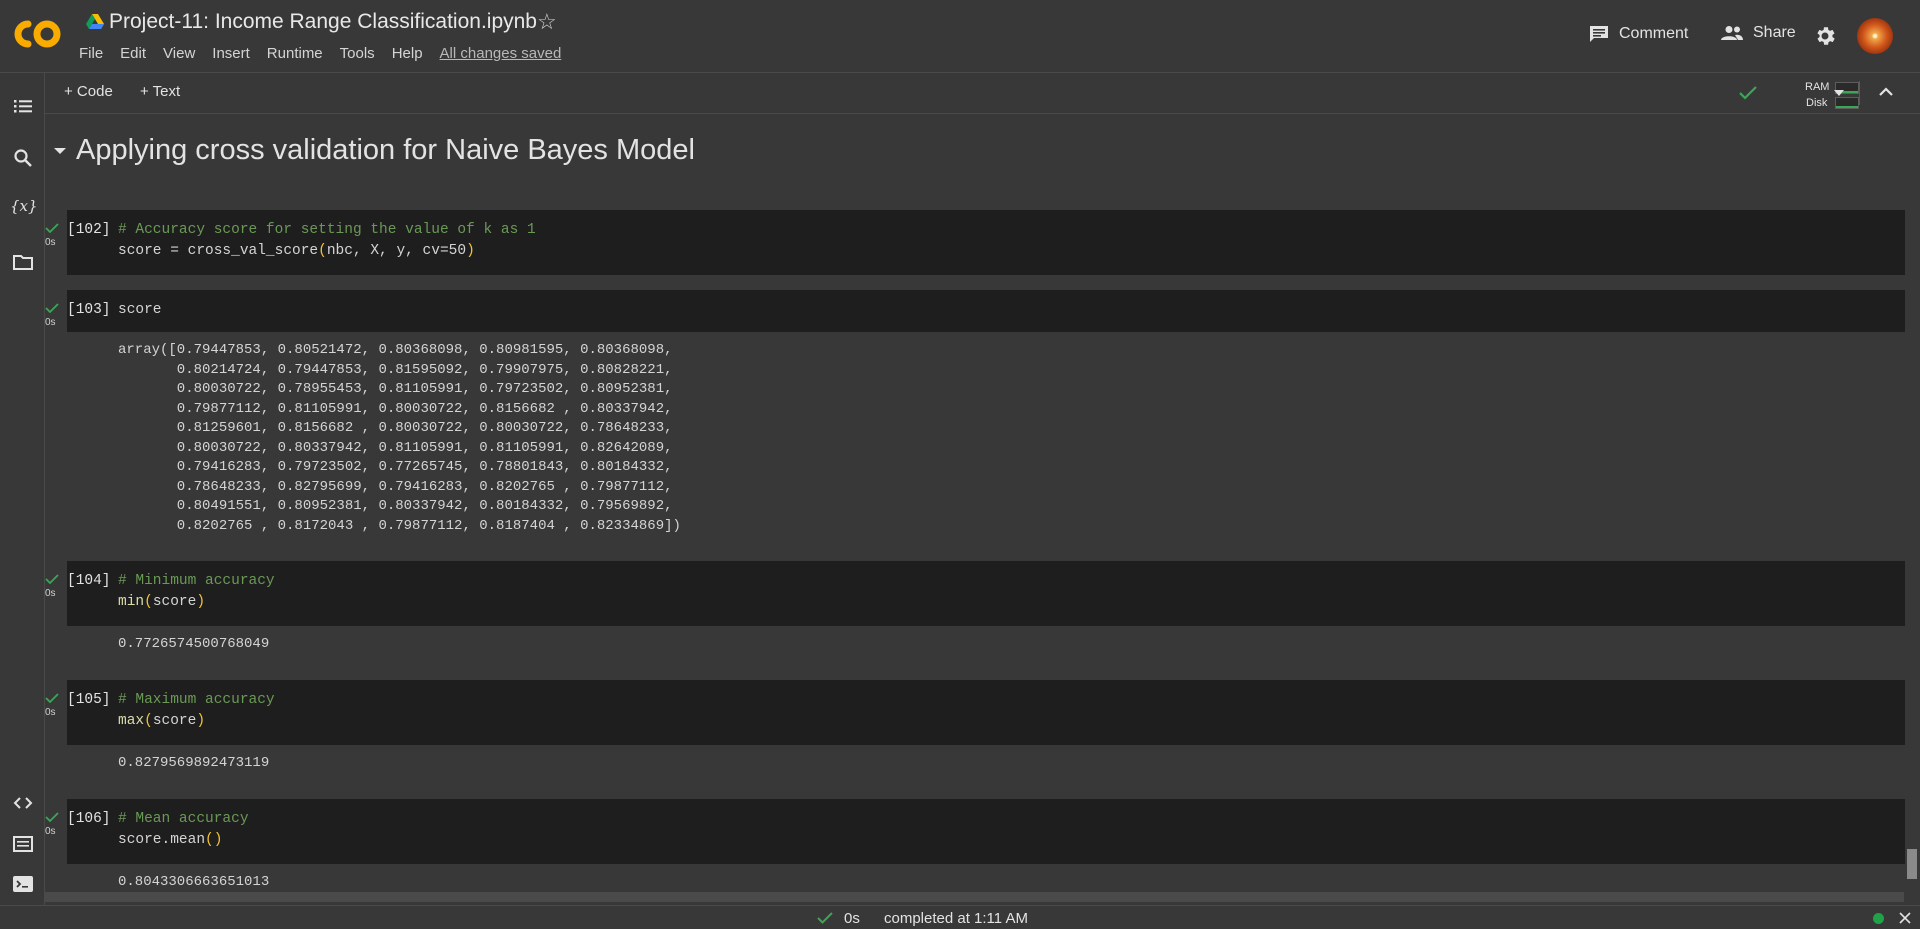  What do you see at coordinates (1912, 864) in the screenshot?
I see `vertical-scrollbar-thumb` at bounding box center [1912, 864].